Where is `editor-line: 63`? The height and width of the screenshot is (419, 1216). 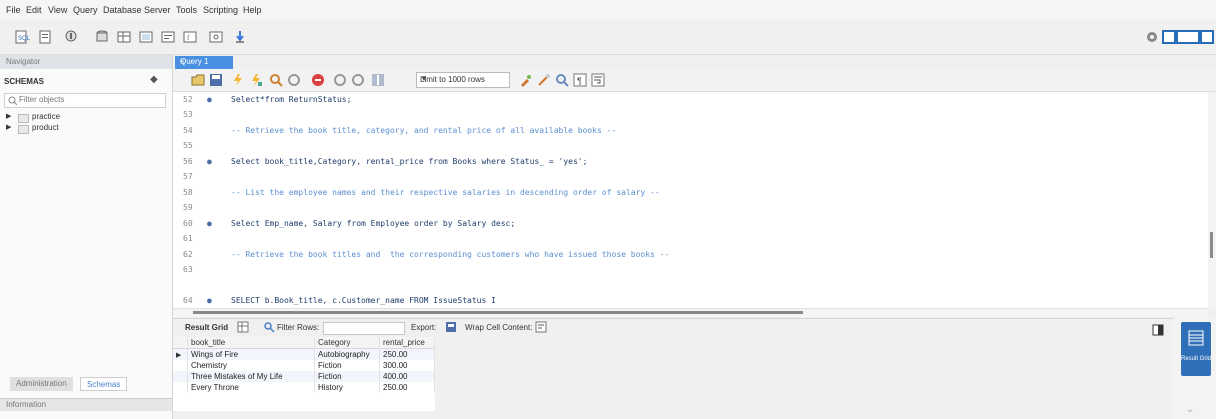
editor-line: 63 is located at coordinates (188, 269).